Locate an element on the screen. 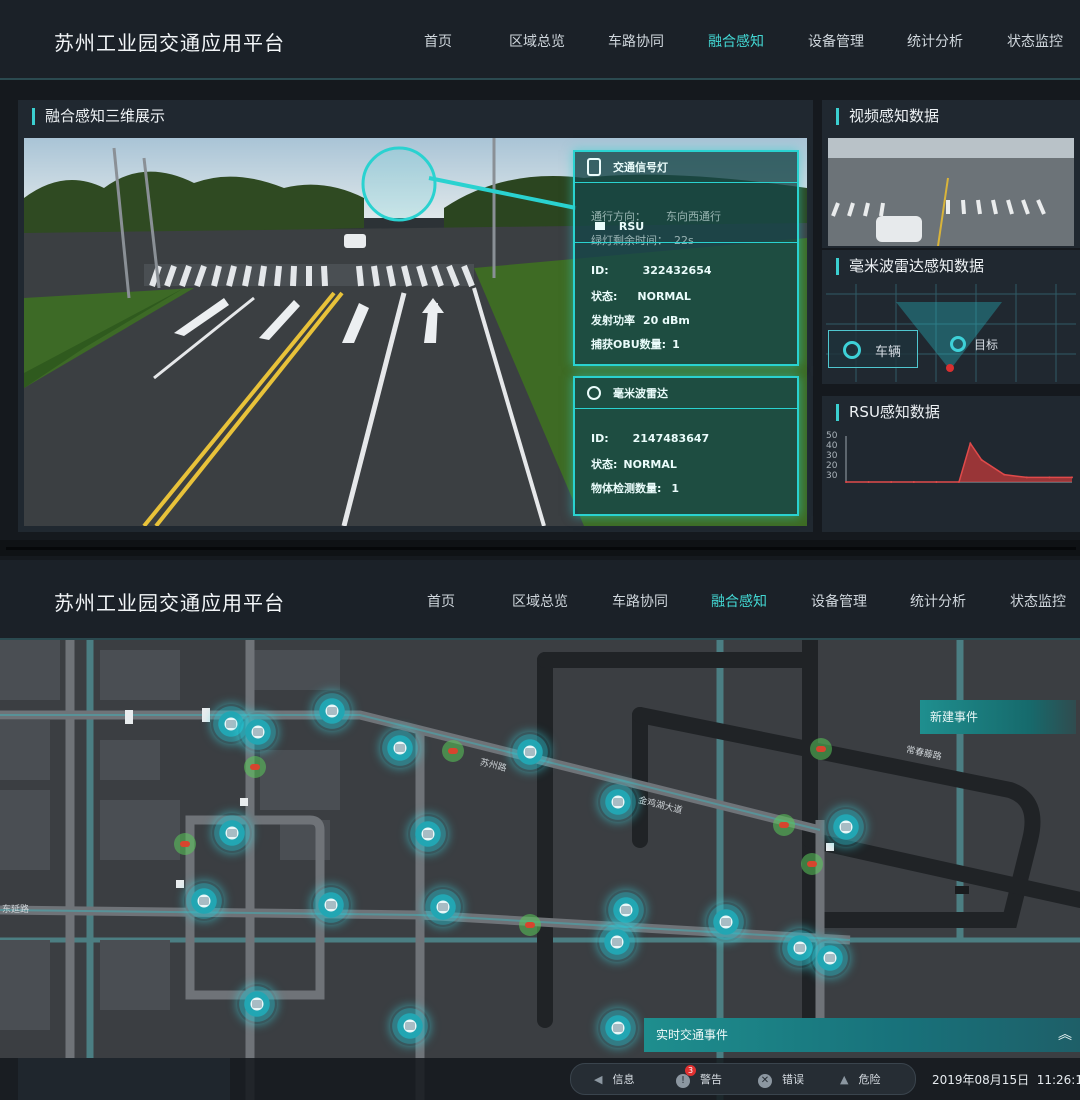  filter-warning: ! 警告 3 is located at coordinates (699, 1076).